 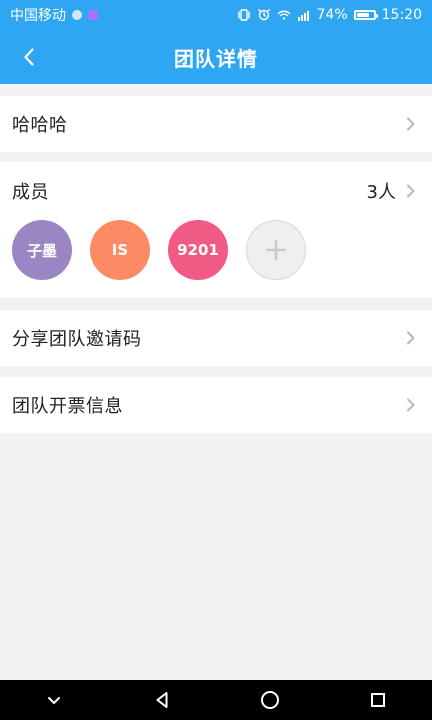 I want to click on member-avatar-label: IS, so click(x=120, y=250).